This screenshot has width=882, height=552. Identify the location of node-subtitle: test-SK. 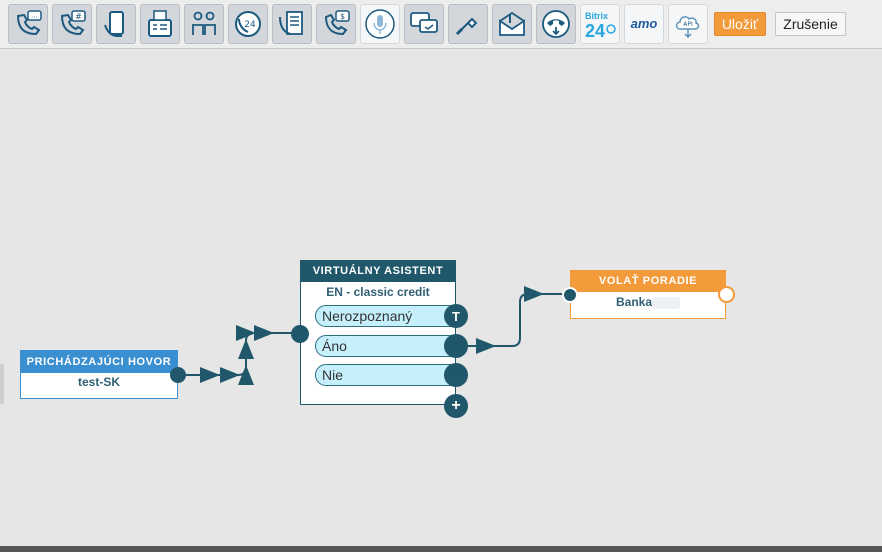
(98, 382).